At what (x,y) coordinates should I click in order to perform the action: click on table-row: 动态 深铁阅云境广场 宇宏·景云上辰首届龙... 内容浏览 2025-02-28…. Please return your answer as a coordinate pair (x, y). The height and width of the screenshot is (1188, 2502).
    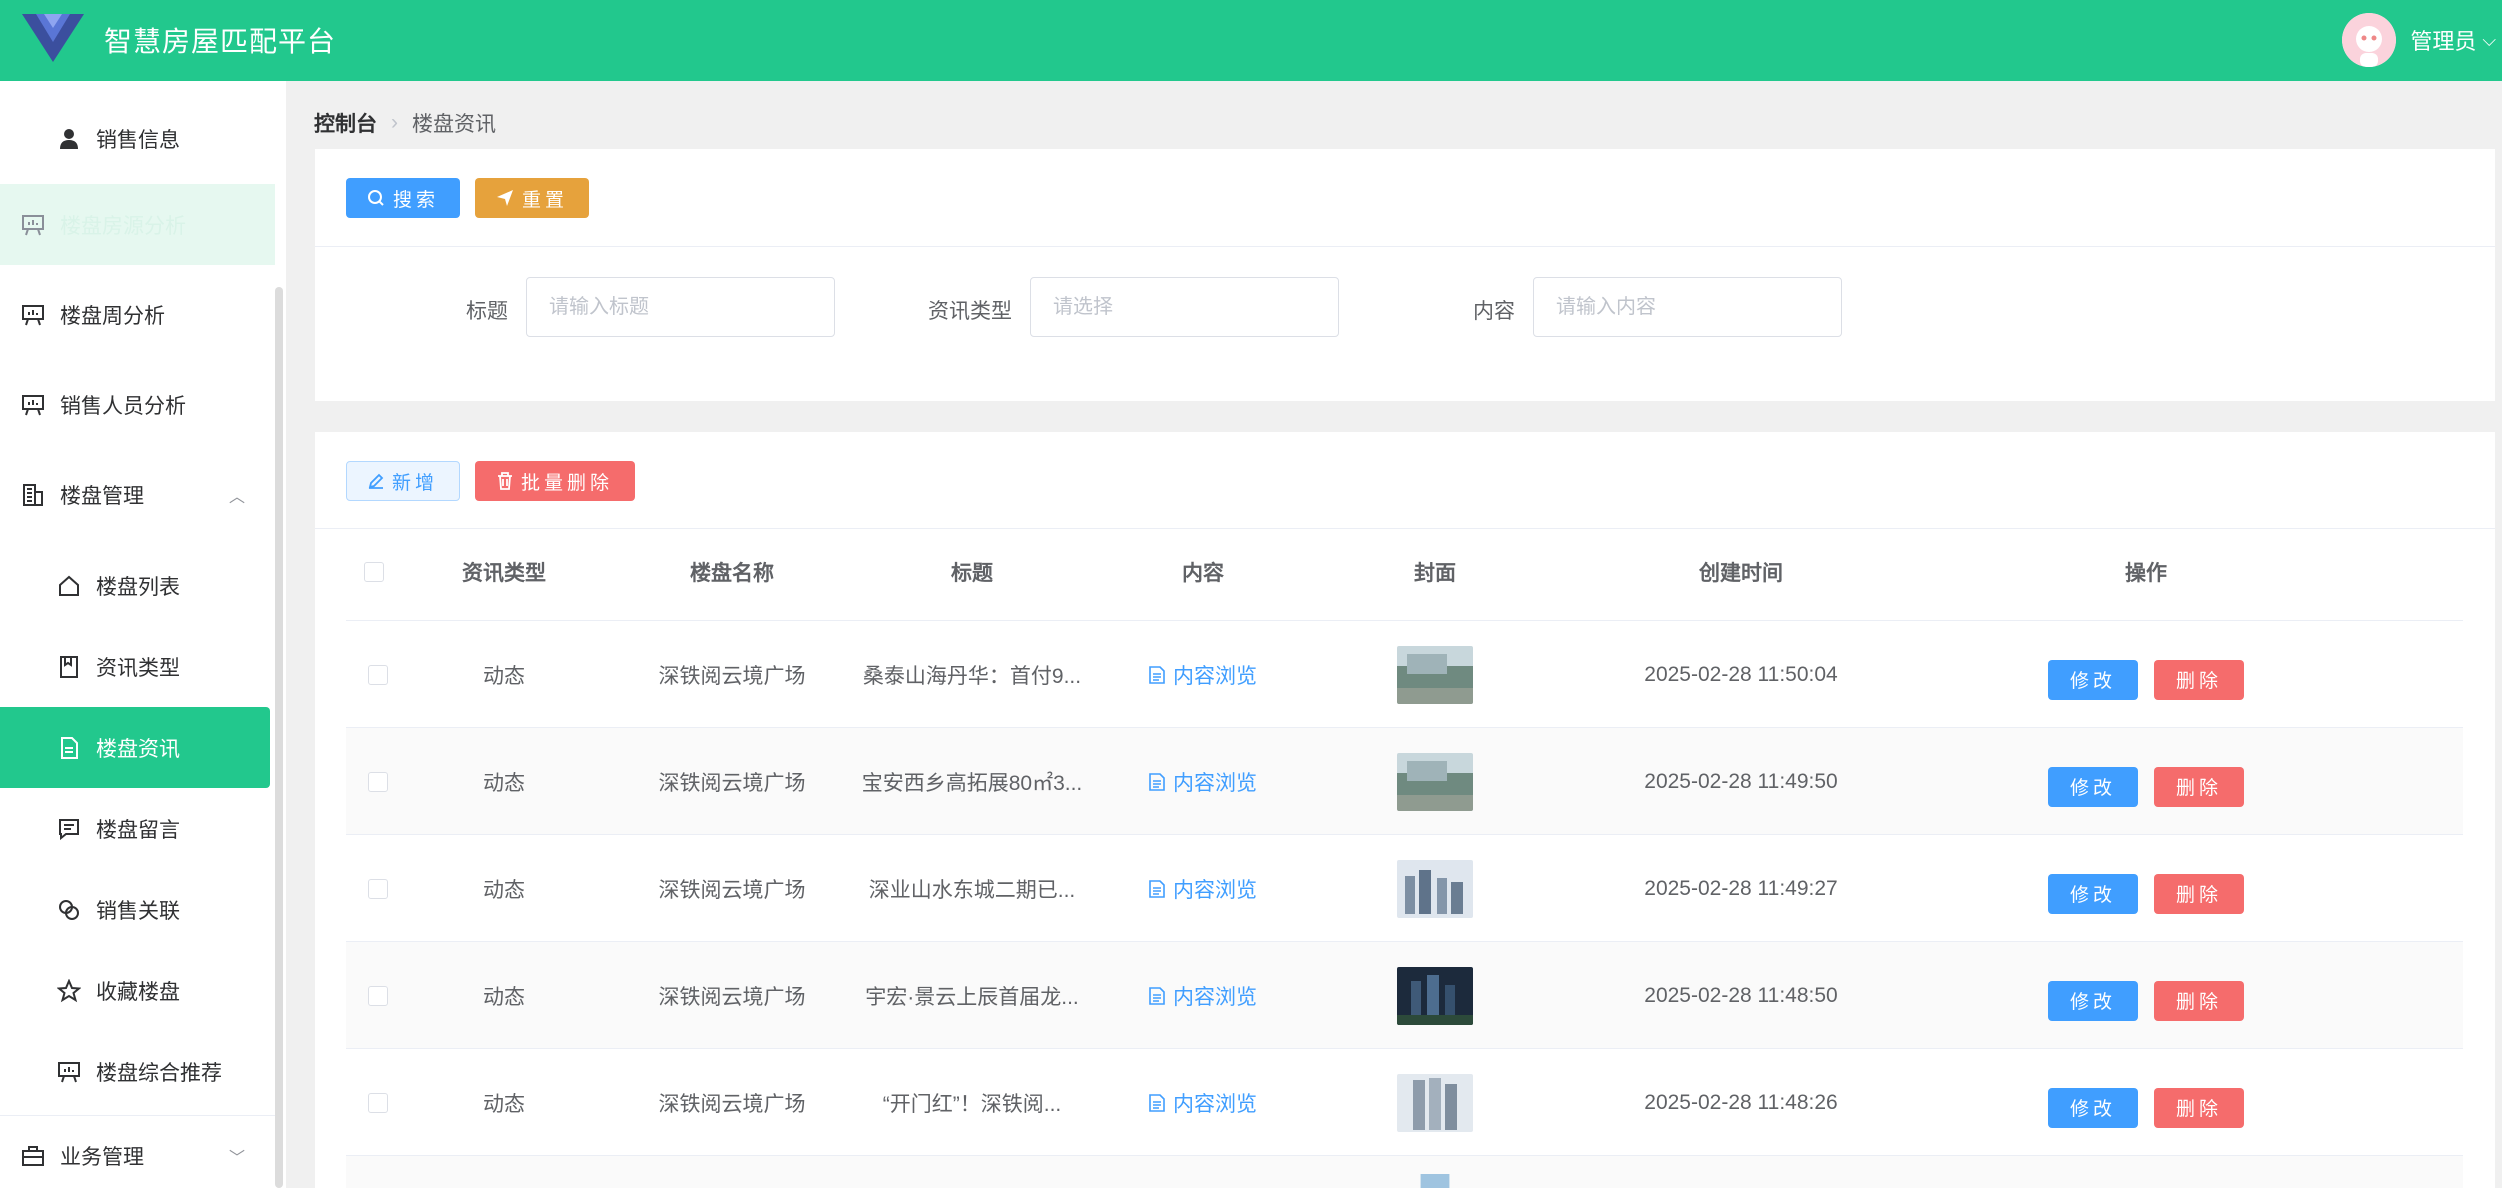
    Looking at the image, I should click on (1404, 995).